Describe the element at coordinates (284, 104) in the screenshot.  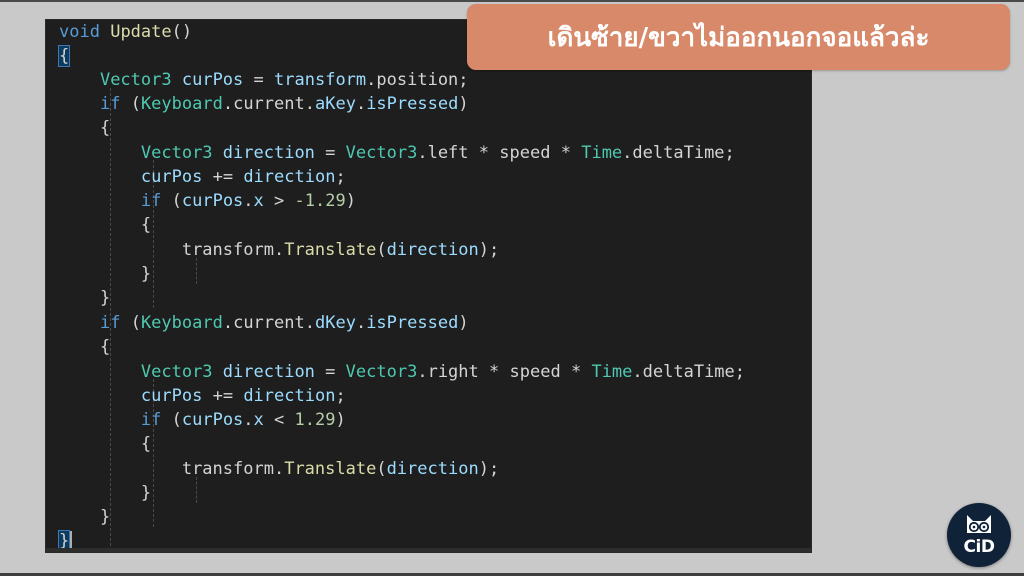
I see `code-line: if (Keyboard.current.aKey.isPressed)` at that location.